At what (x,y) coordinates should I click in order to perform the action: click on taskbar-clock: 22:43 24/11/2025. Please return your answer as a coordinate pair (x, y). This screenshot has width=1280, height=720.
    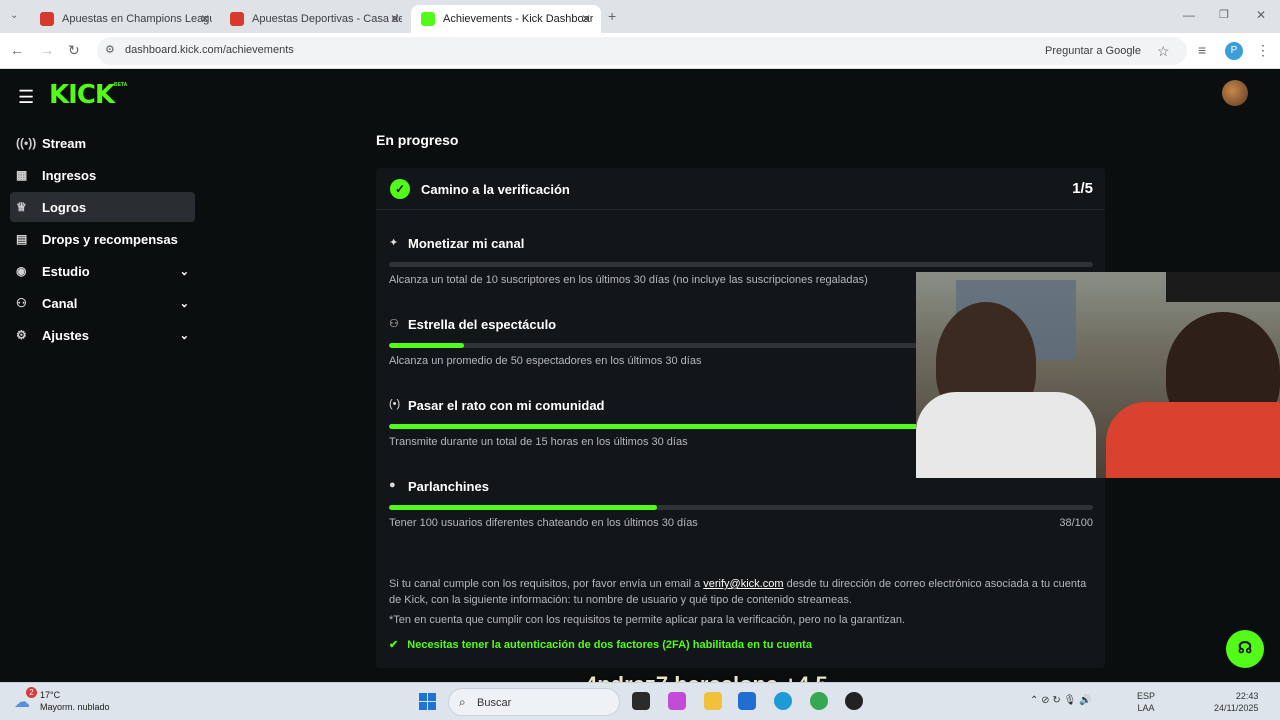
    Looking at the image, I should click on (1236, 702).